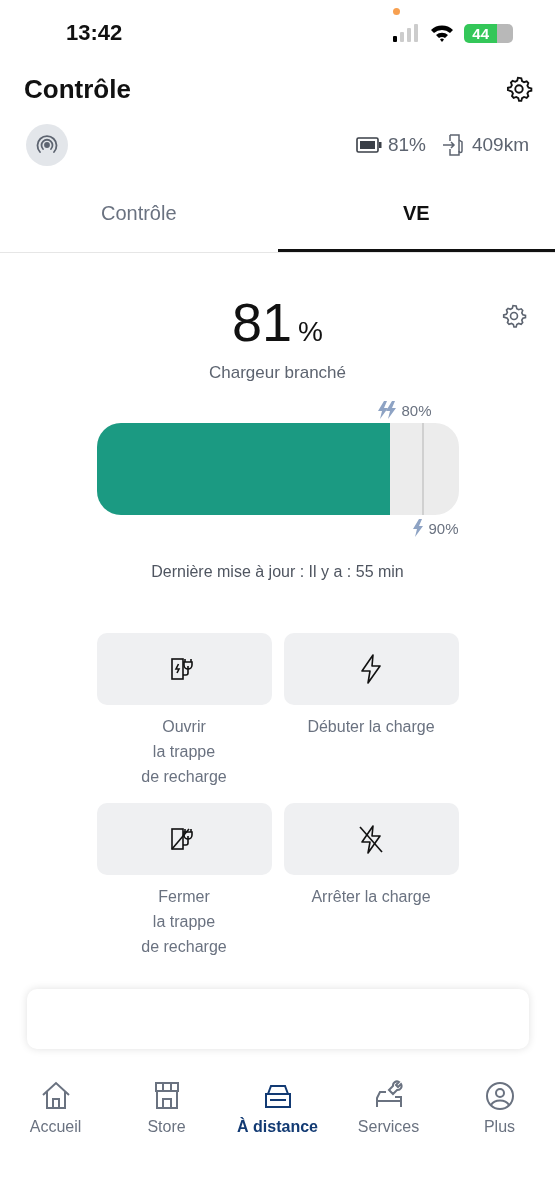  I want to click on action-label: Débuter la charge, so click(371, 727).